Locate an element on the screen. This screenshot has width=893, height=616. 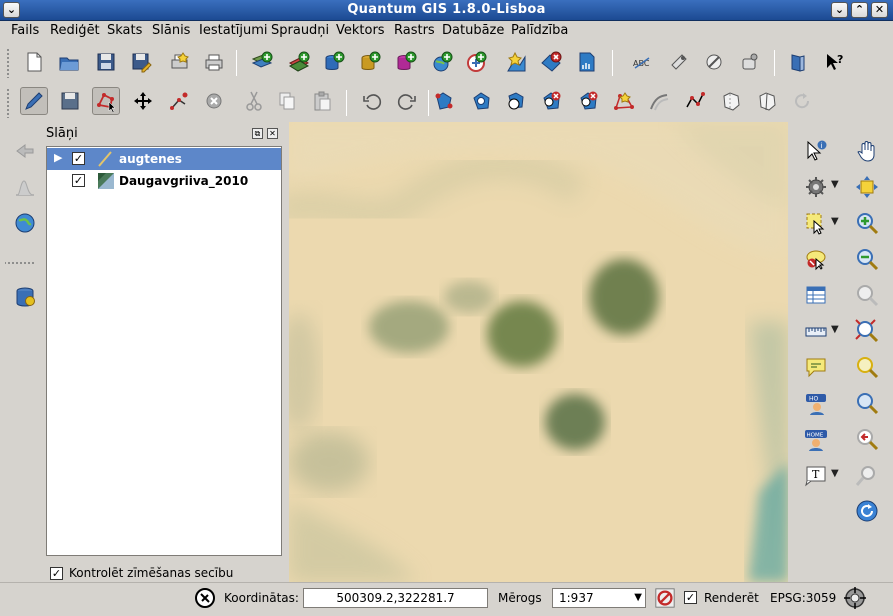
offset-curve-icon is located at coordinates (659, 101).